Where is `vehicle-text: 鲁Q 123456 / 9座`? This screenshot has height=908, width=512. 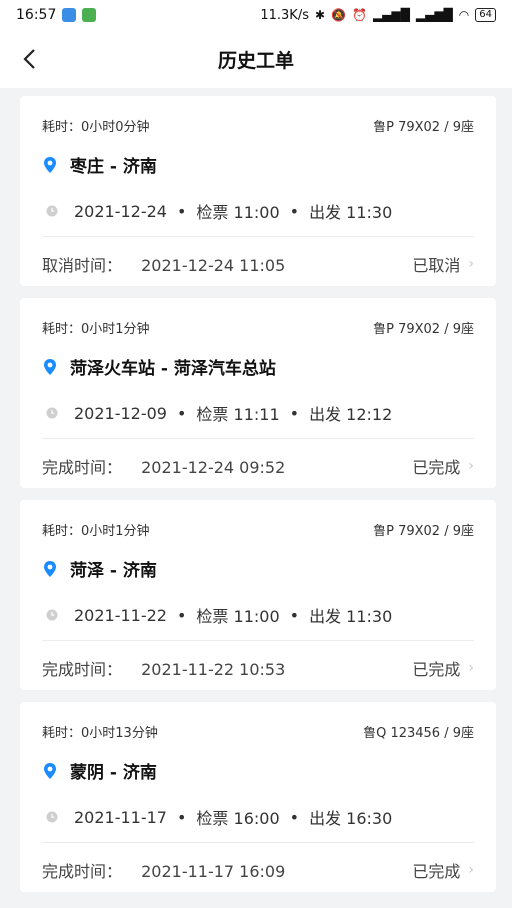
vehicle-text: 鲁Q 123456 / 9座 is located at coordinates (418, 733).